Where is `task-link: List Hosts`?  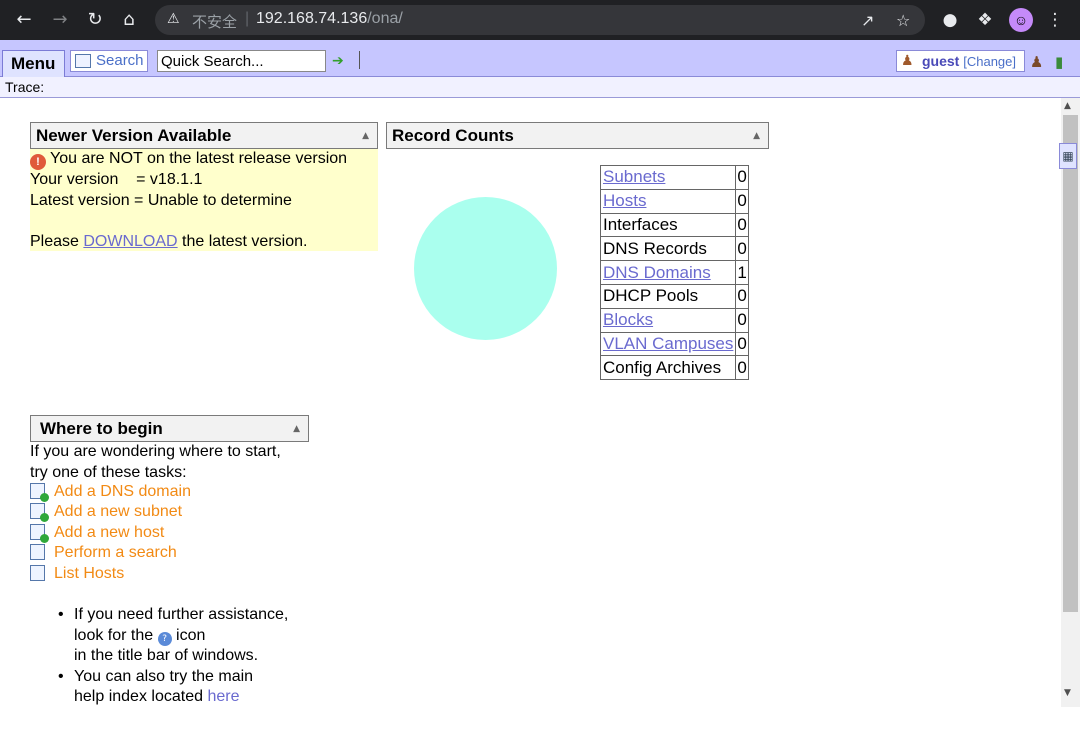 task-link: List Hosts is located at coordinates (77, 574).